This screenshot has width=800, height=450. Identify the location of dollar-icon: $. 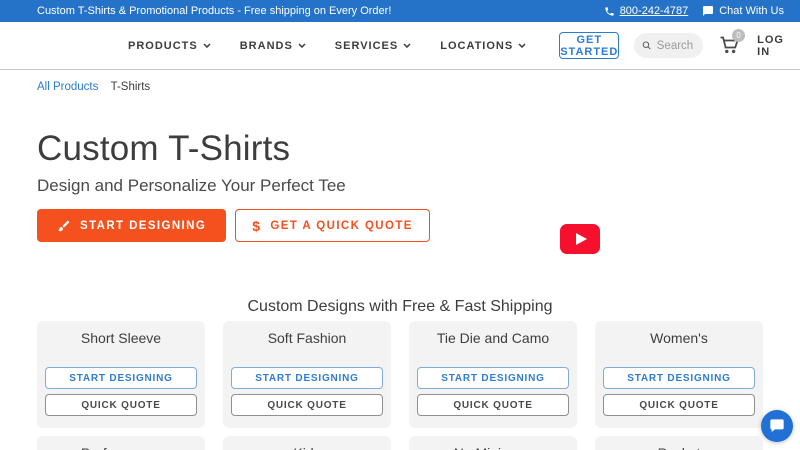
(257, 225).